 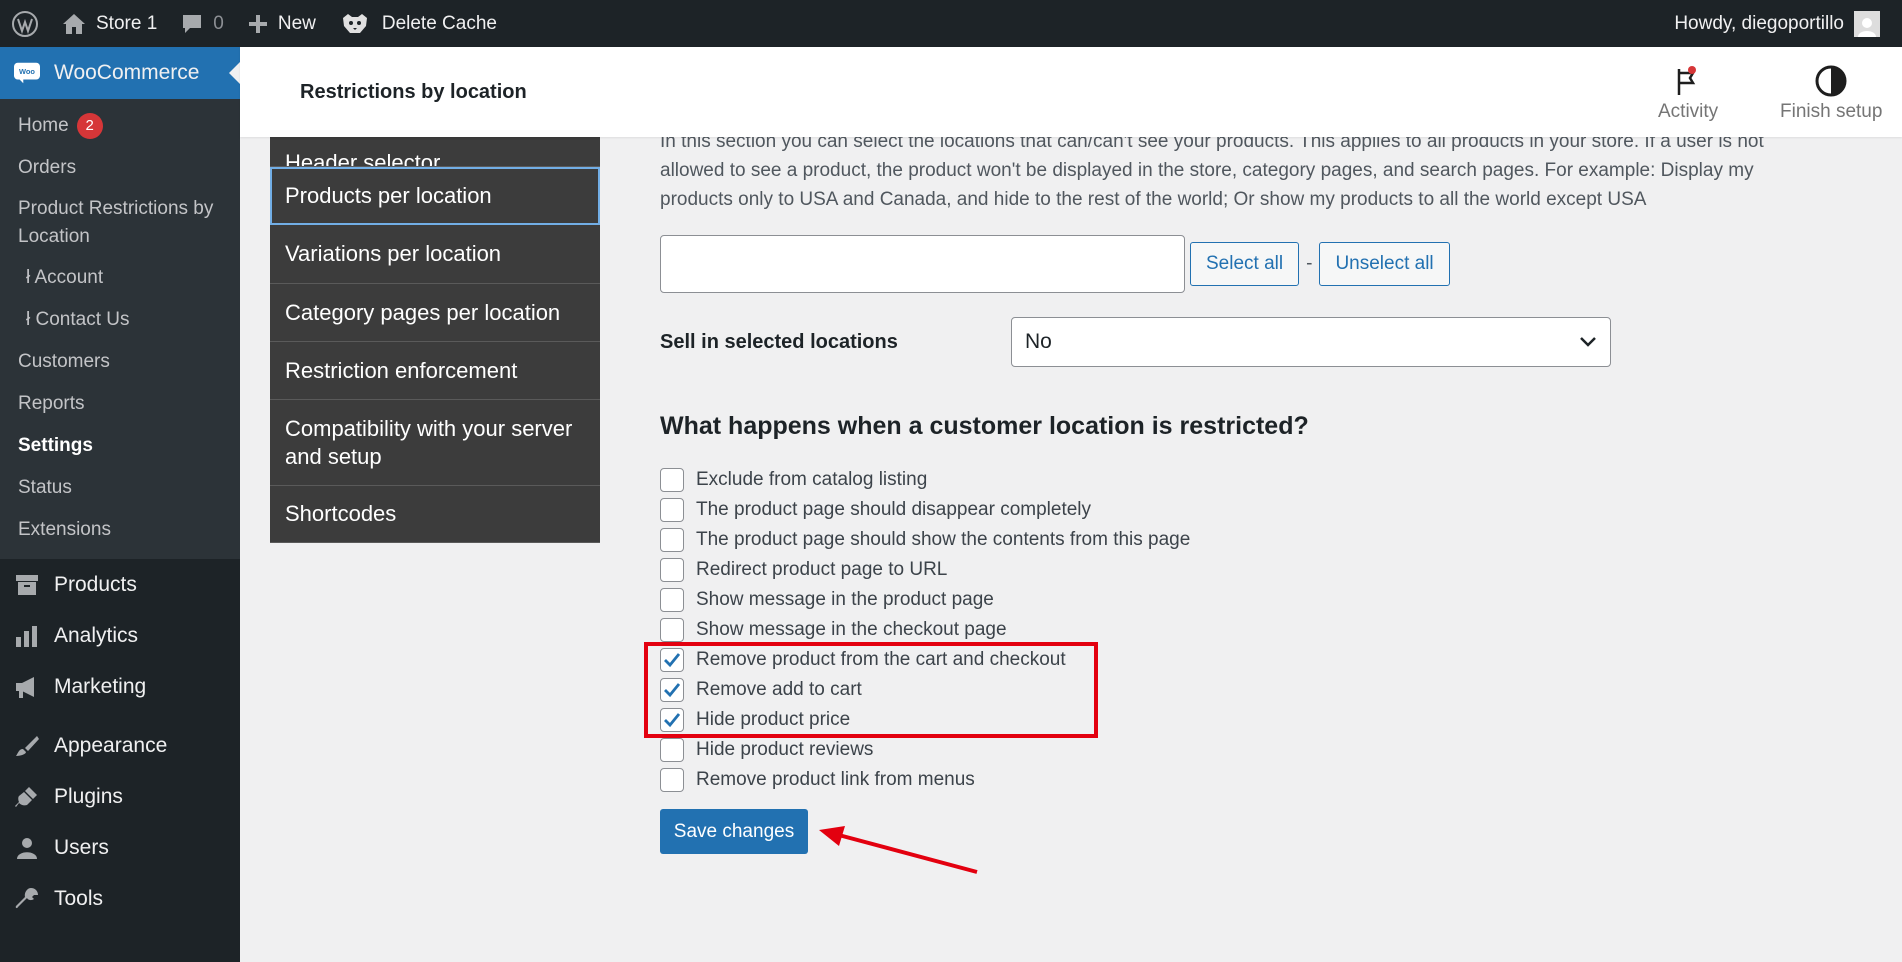 What do you see at coordinates (120, 320) in the screenshot?
I see `submenu-contact-us: ł Contact Us` at bounding box center [120, 320].